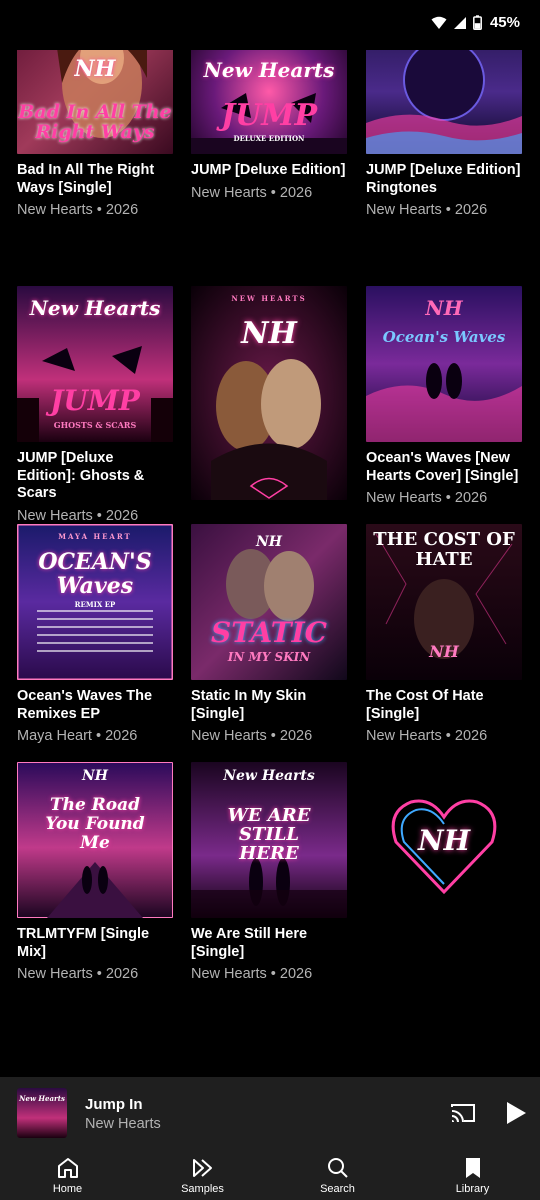 The image size is (540, 1200). I want to click on nav-label: Samples, so click(202, 1189).